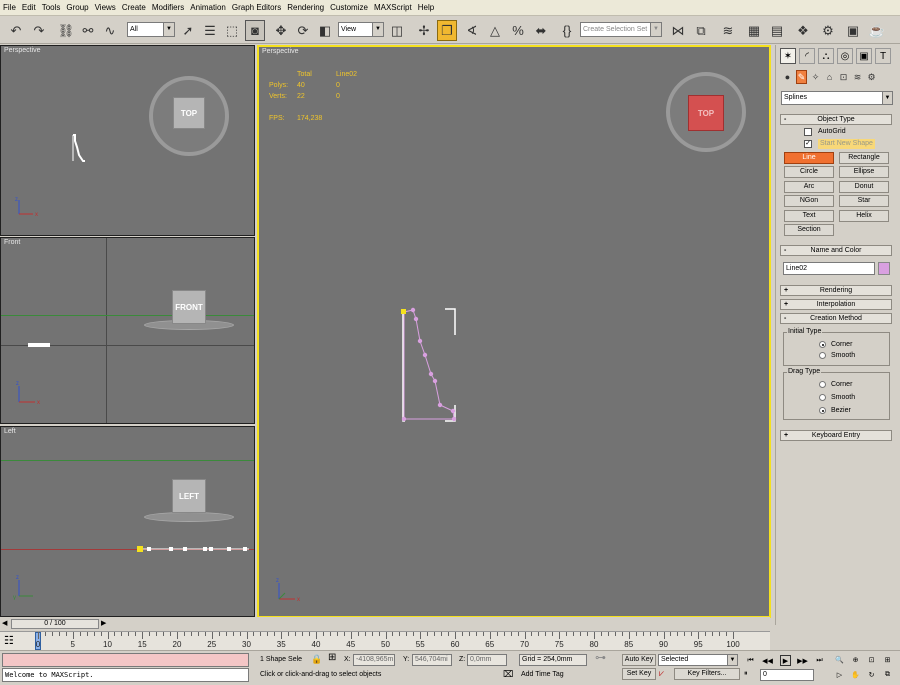 The height and width of the screenshot is (685, 900). Describe the element at coordinates (828, 30) in the screenshot. I see `render-setup-icon: ⚙` at that location.